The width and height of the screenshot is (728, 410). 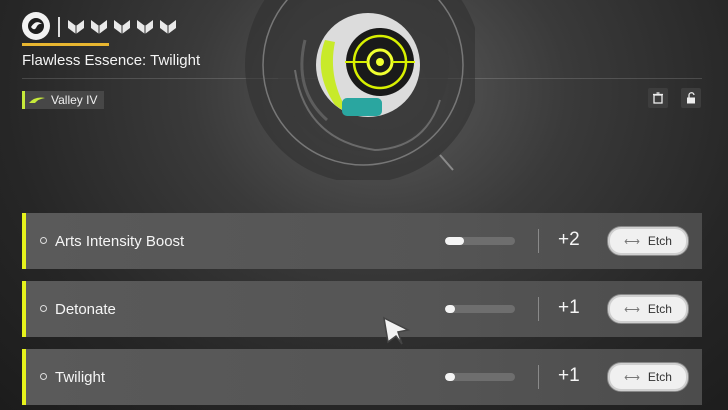 I want to click on essence-orb-illustration, so click(x=360, y=90).